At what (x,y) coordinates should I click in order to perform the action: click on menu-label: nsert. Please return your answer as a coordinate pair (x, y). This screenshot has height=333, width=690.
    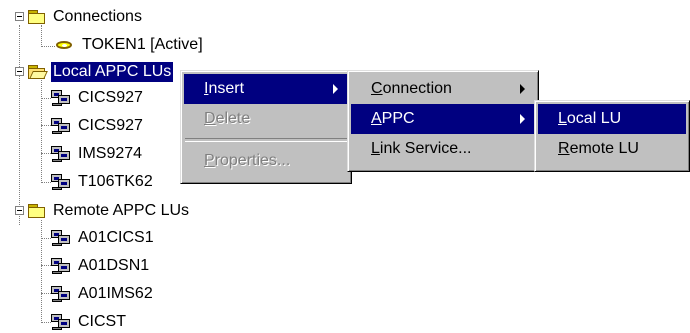
    Looking at the image, I should click on (226, 88).